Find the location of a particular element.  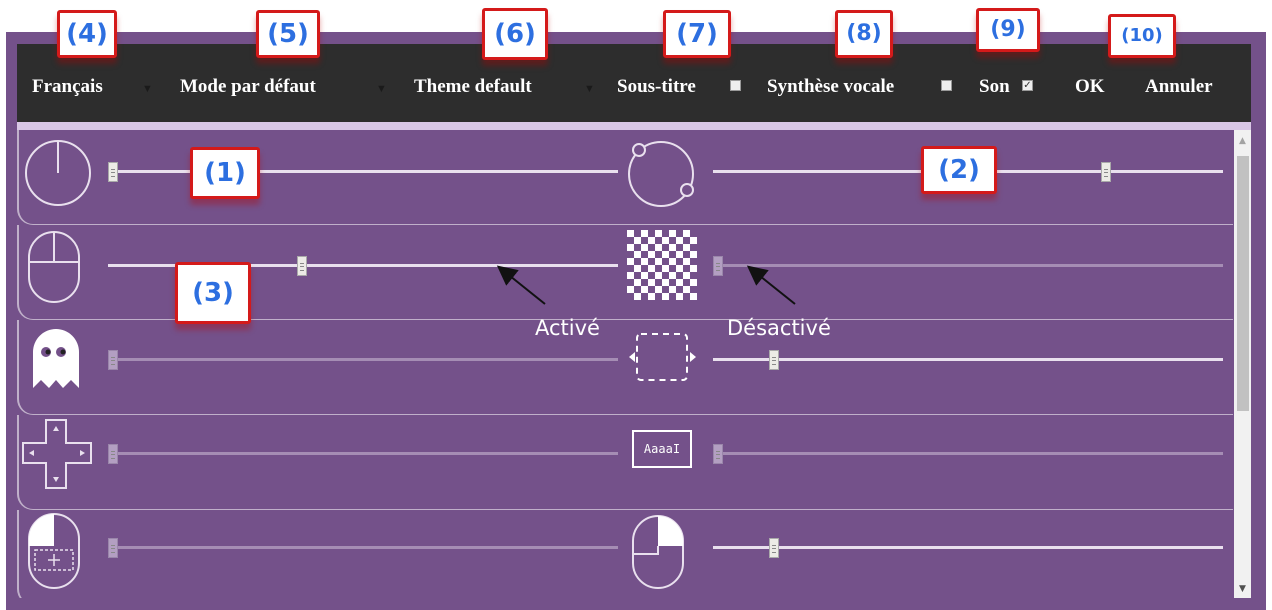

callout-2: (2) is located at coordinates (959, 170).